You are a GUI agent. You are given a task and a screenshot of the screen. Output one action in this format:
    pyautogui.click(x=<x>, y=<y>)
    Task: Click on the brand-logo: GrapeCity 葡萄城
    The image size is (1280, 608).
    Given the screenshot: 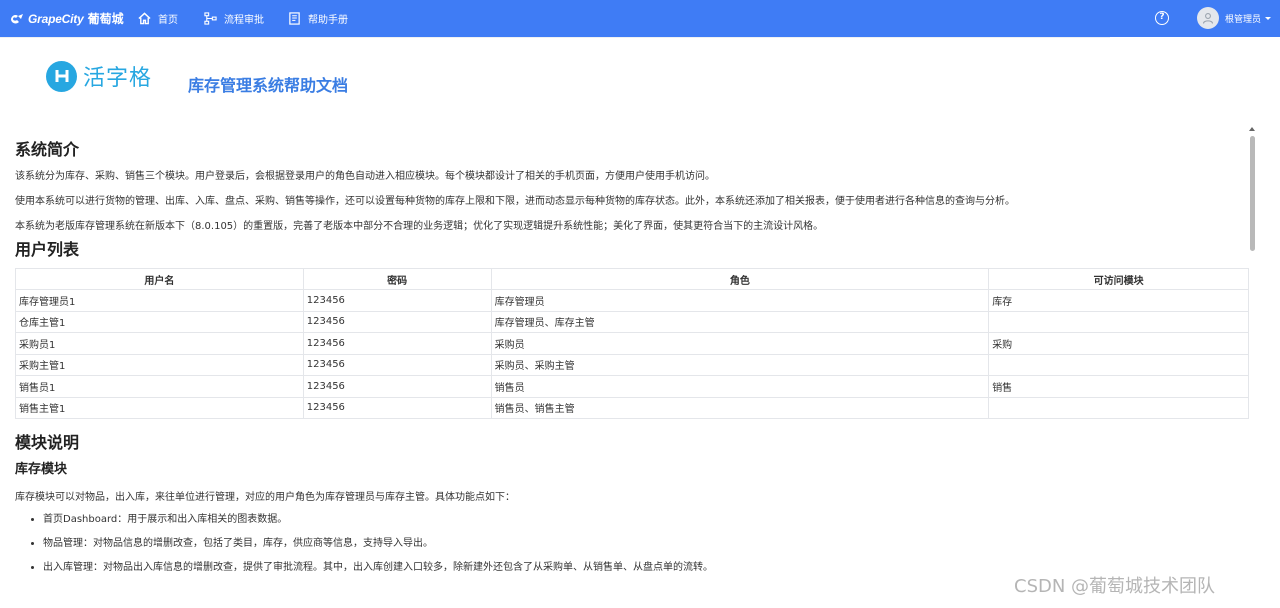 What is the action you would take?
    pyautogui.click(x=67, y=18)
    